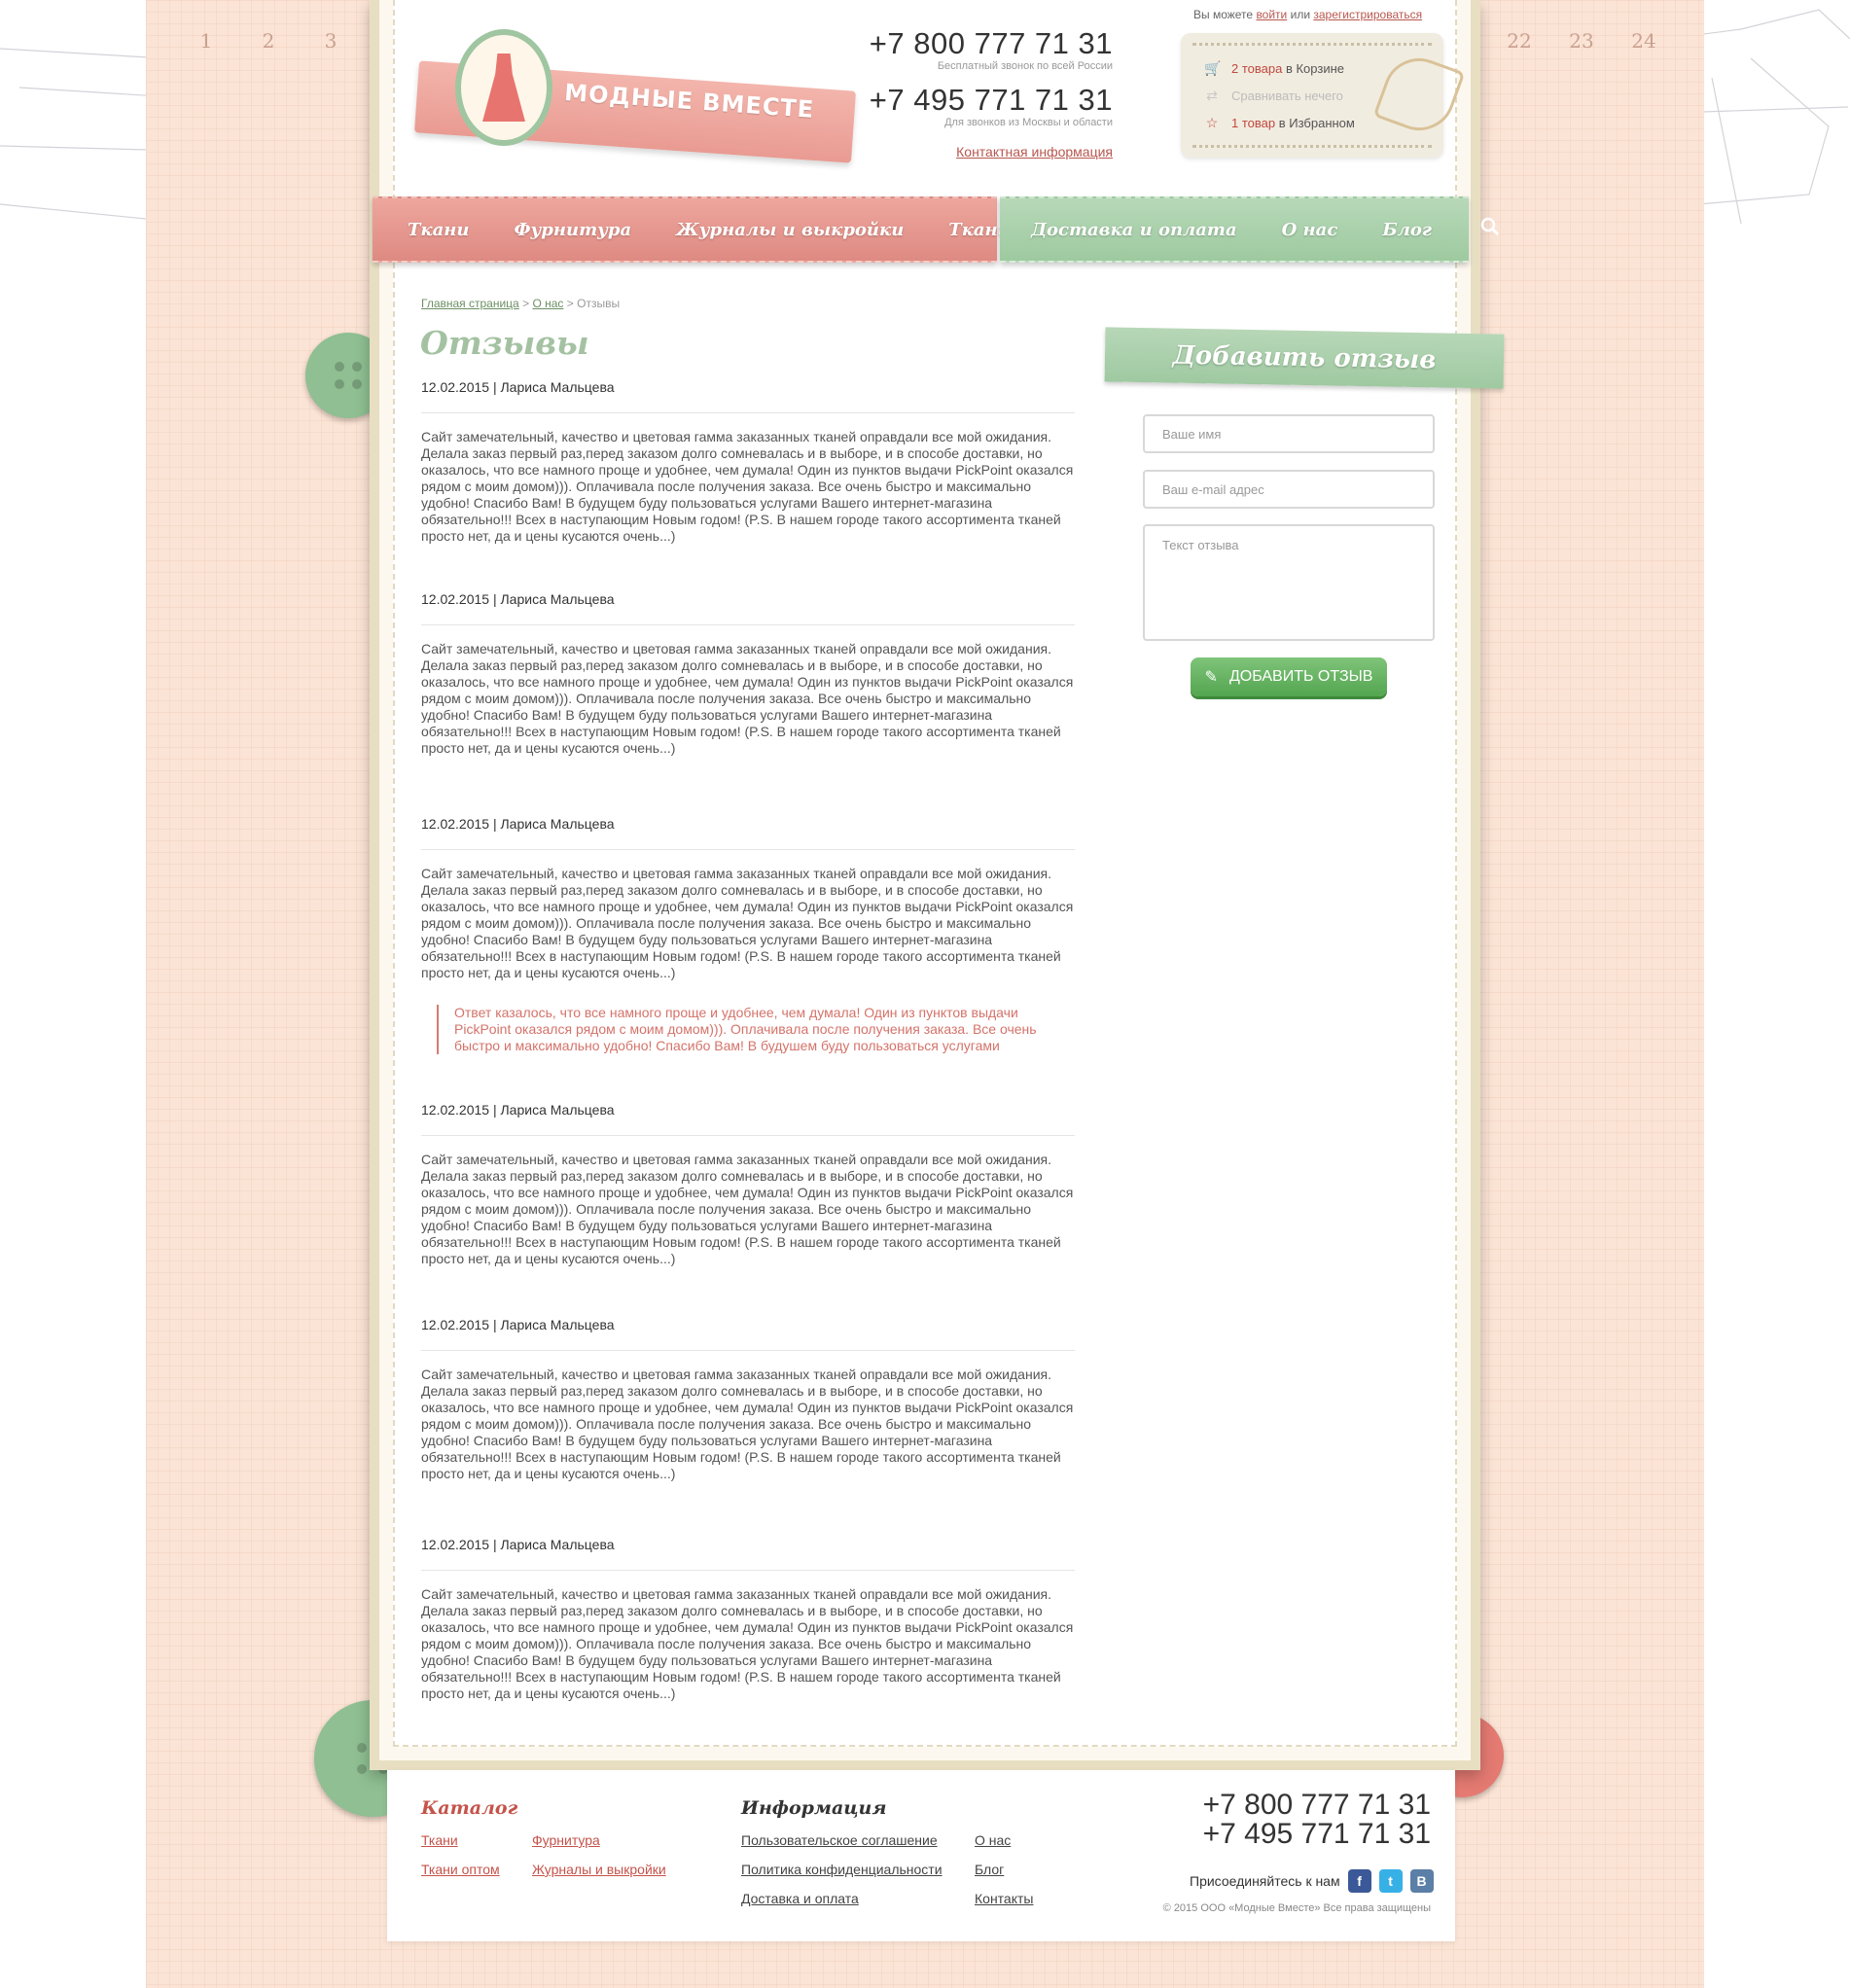 Image resolution: width=1850 pixels, height=1988 pixels. Describe the element at coordinates (839, 1840) in the screenshot. I see `footer-link-agreement: Пользовательское соглашение` at that location.